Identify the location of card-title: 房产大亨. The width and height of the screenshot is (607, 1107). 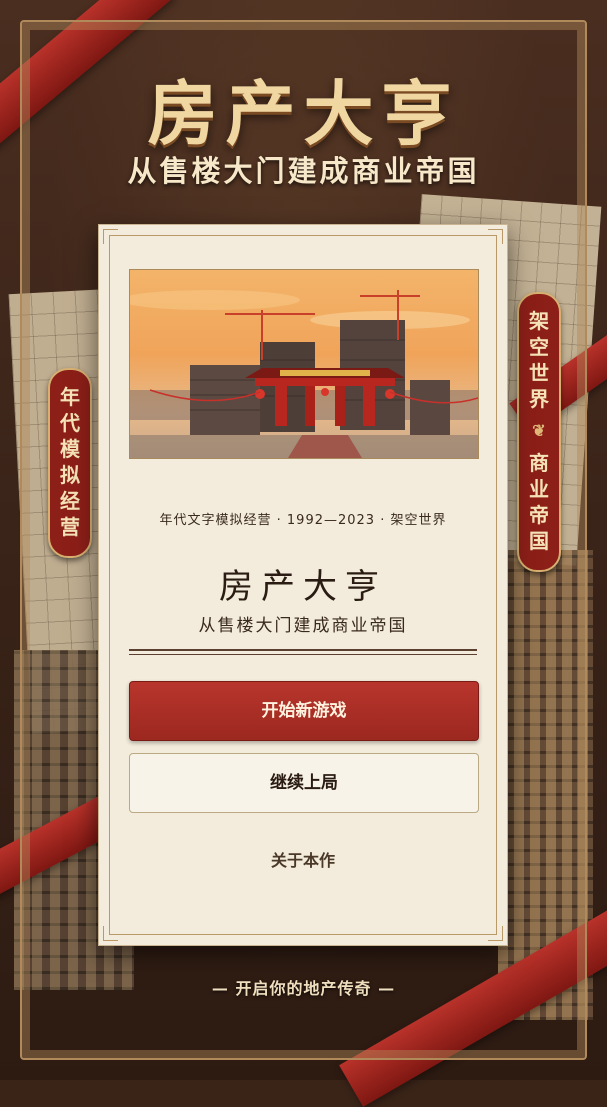
(303, 587).